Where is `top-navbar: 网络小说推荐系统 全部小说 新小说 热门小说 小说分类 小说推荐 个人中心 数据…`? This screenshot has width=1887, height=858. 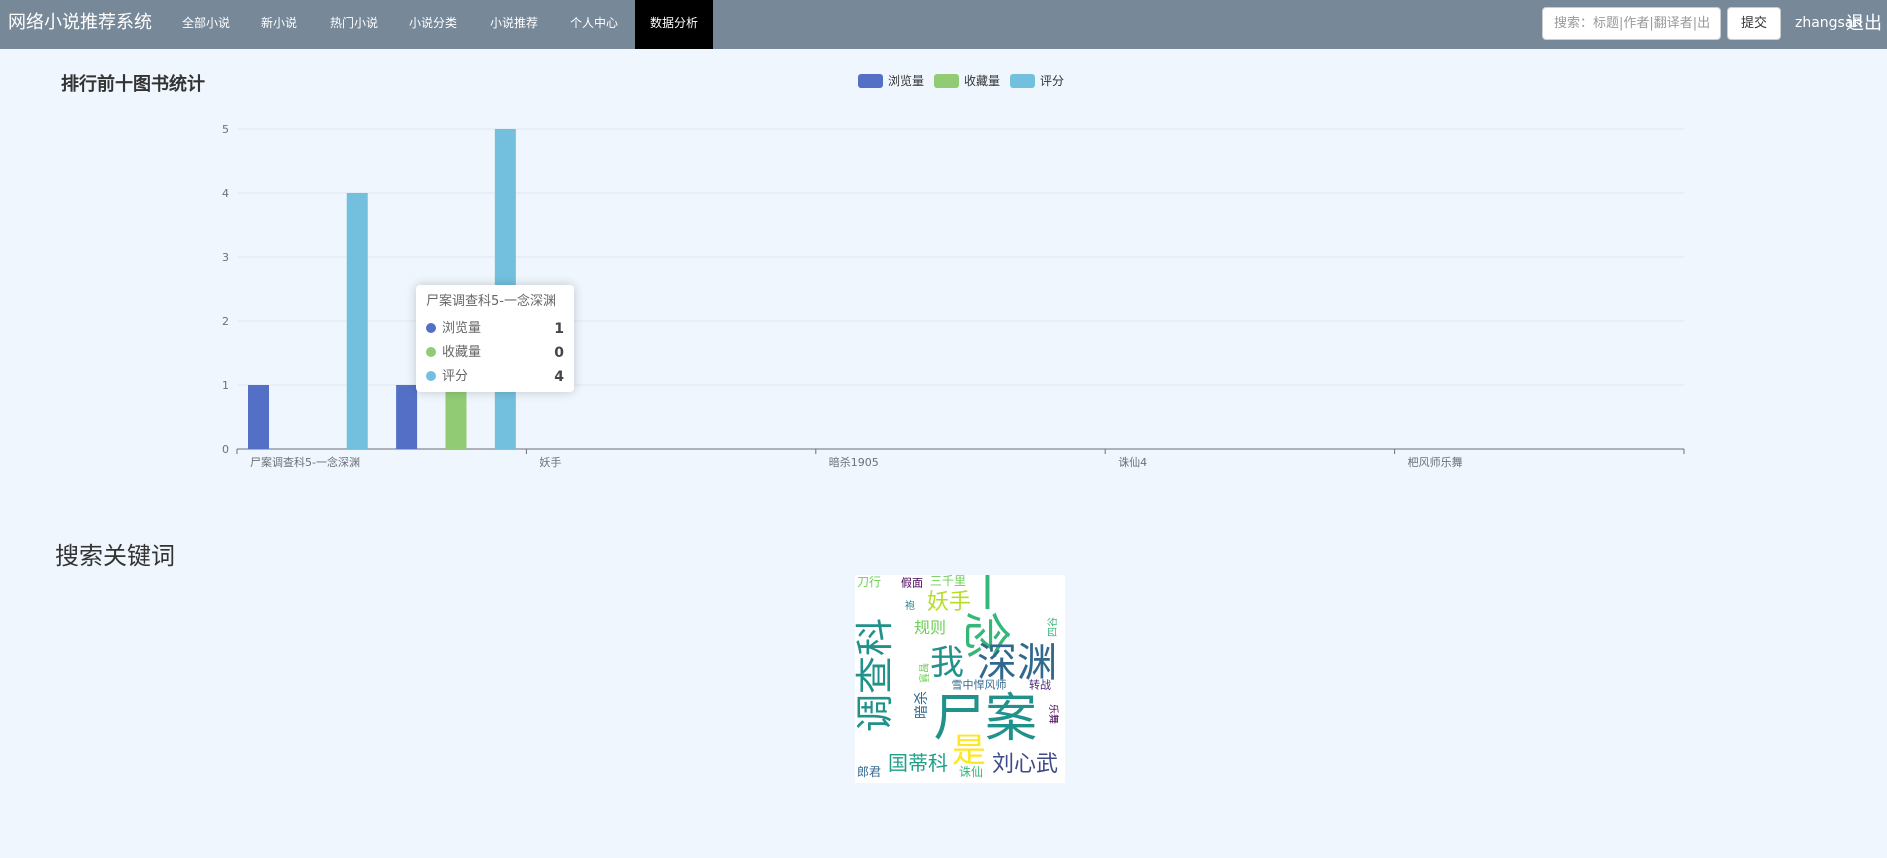
top-navbar: 网络小说推荐系统 全部小说 新小说 热门小说 小说分类 小说推荐 个人中心 数据… is located at coordinates (943, 24).